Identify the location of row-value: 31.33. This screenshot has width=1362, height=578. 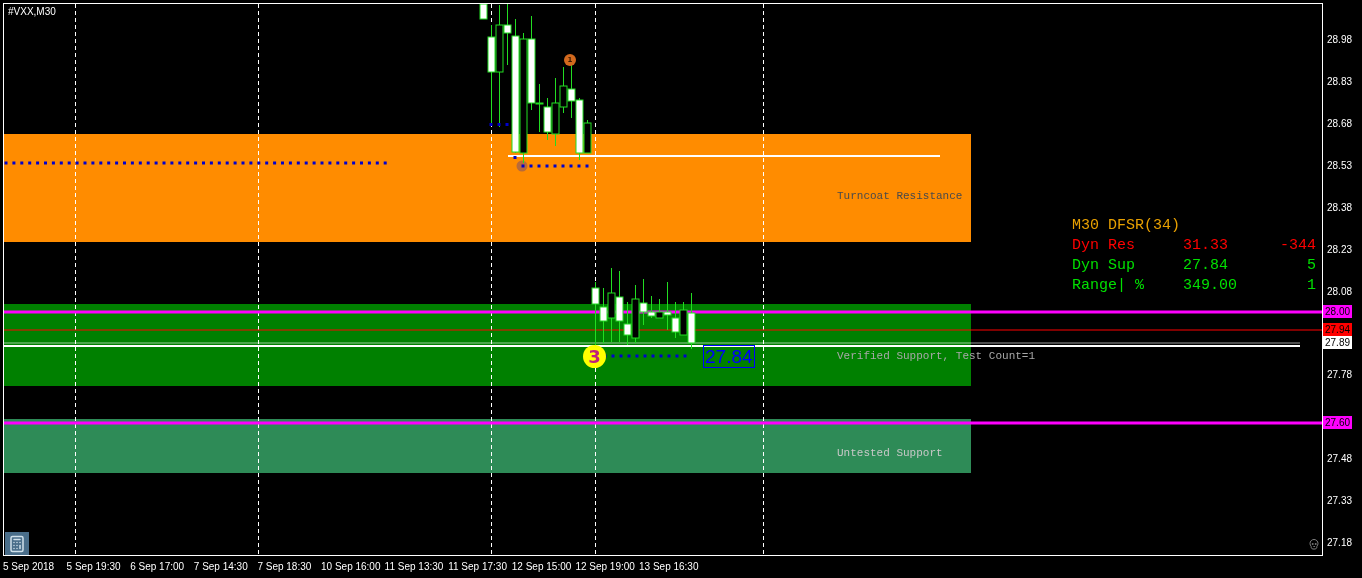
(1206, 246).